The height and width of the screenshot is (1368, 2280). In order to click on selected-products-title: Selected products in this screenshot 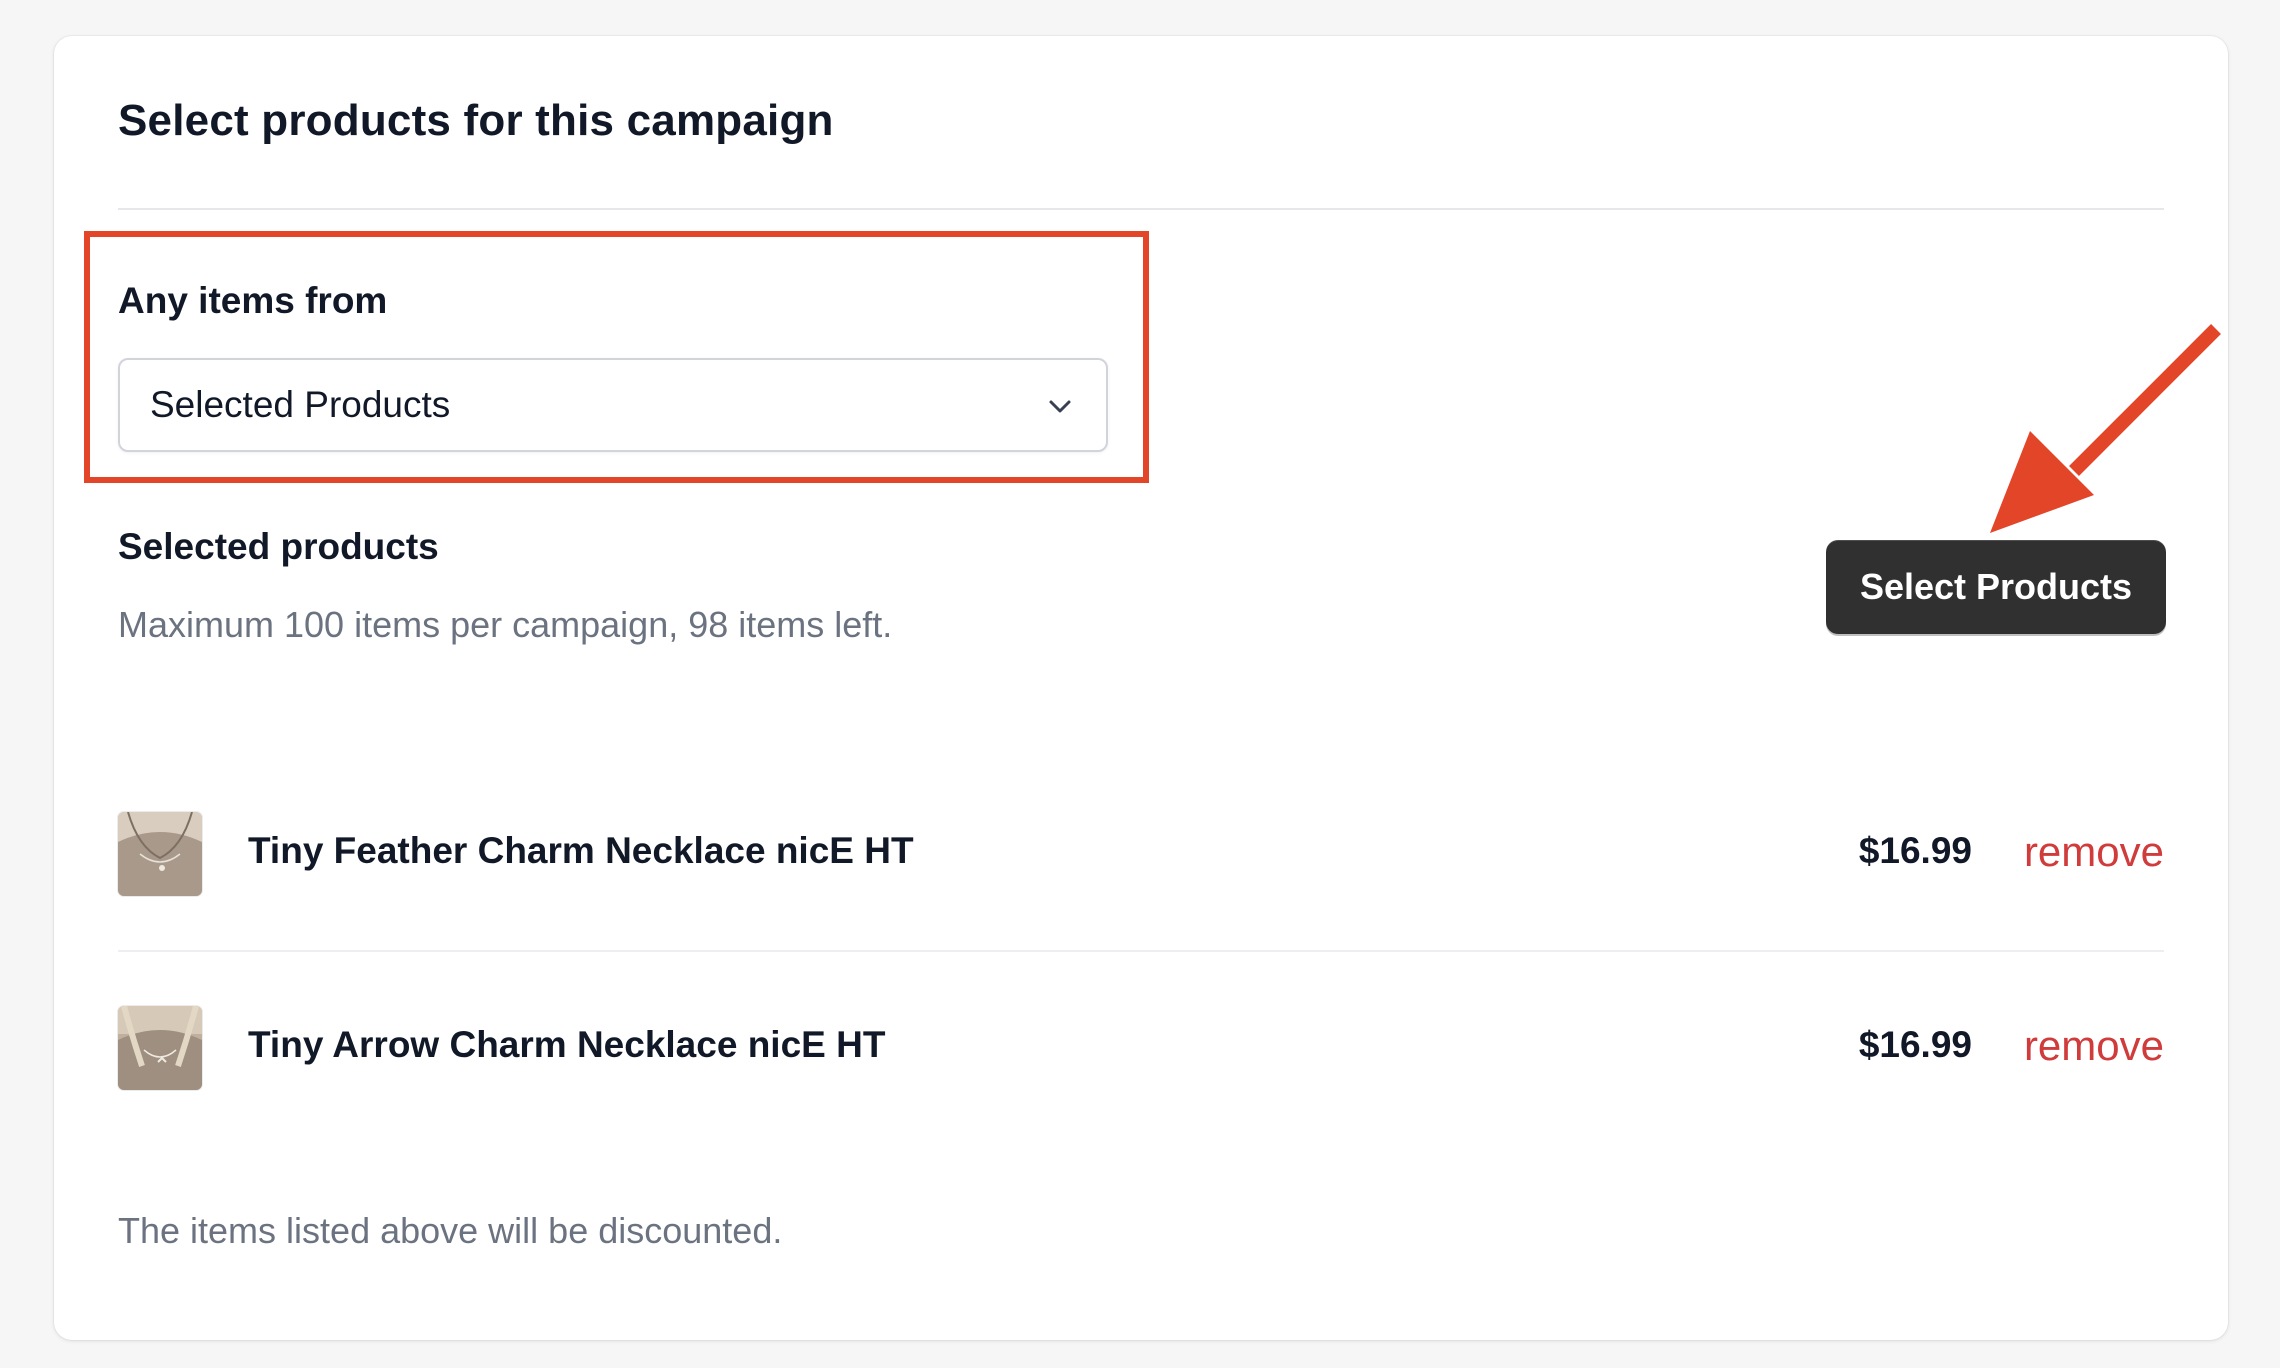, I will do `click(278, 546)`.